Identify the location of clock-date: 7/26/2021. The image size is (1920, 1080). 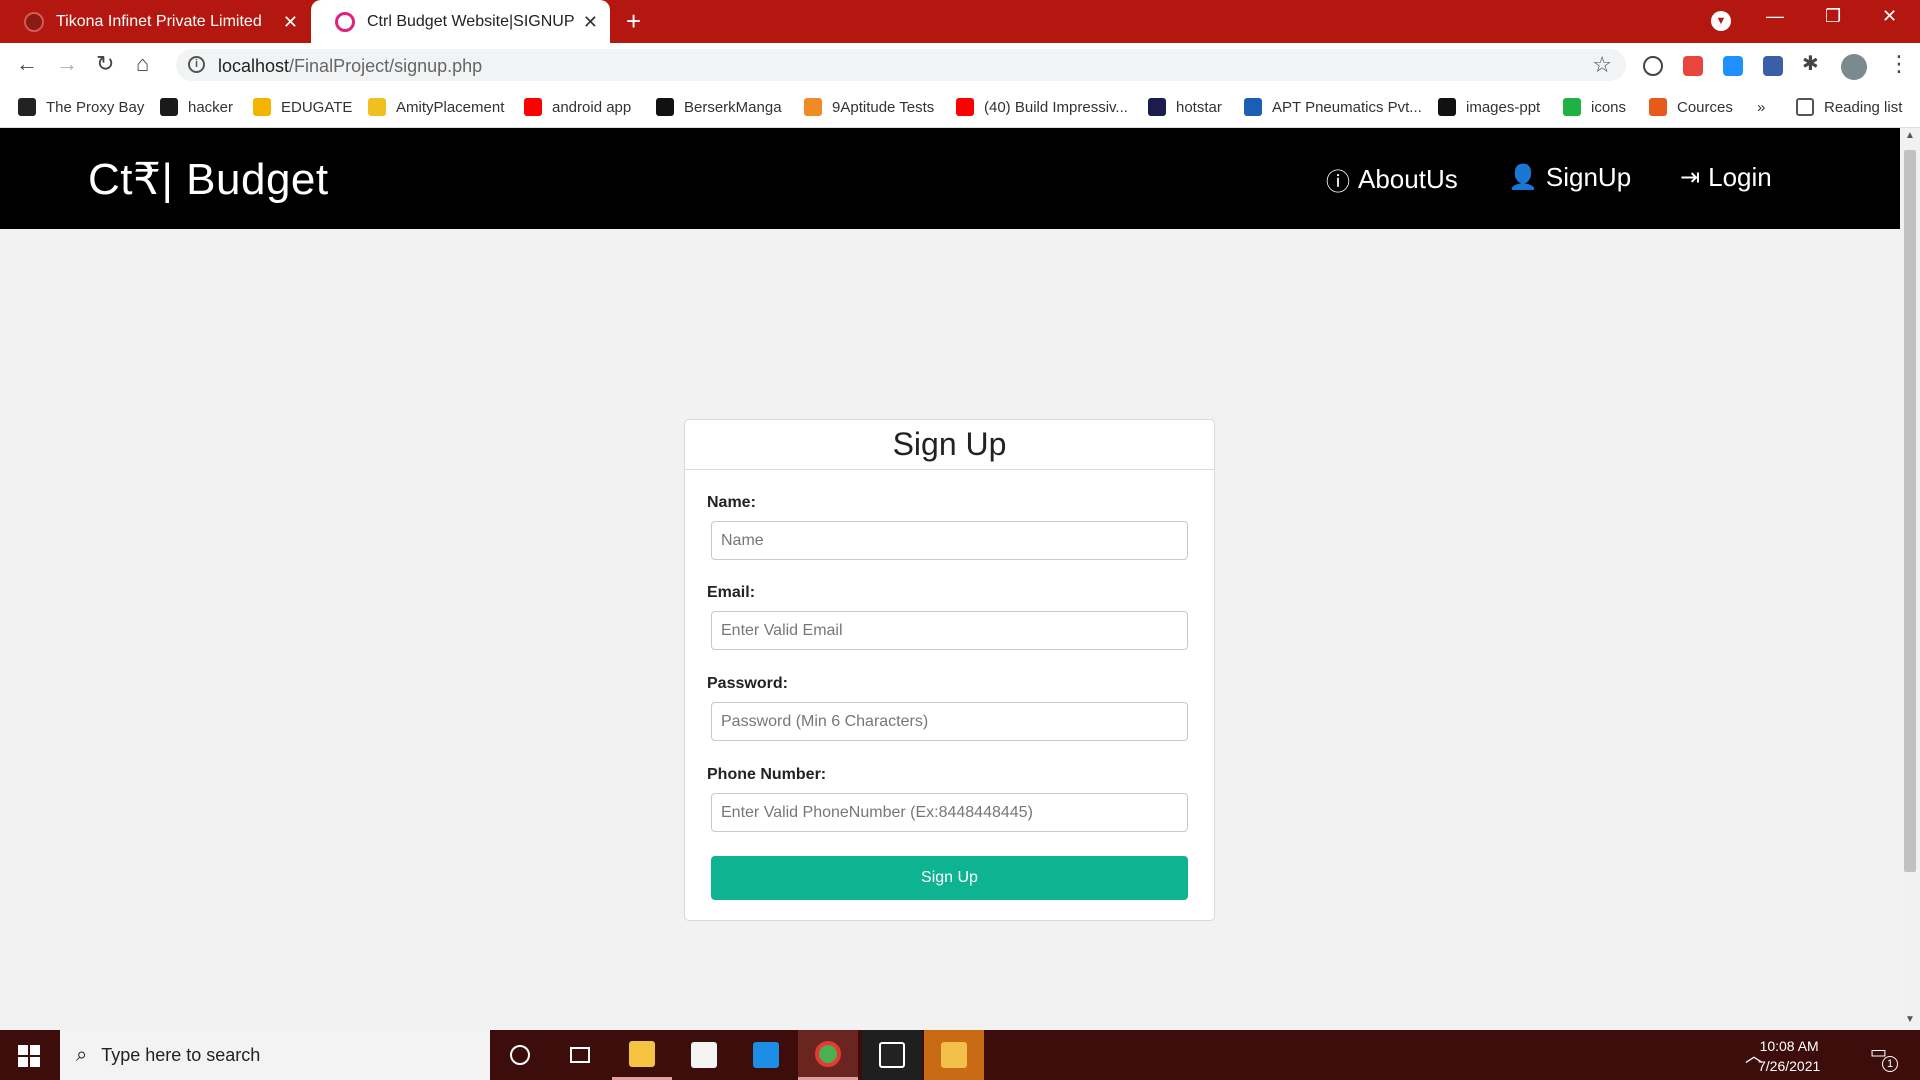
(1789, 1066).